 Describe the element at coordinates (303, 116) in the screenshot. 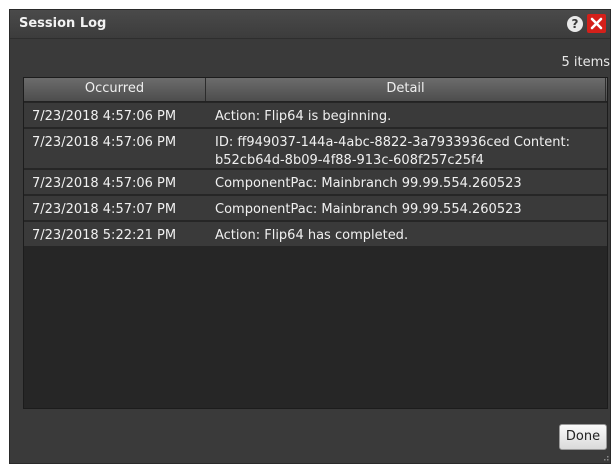

I see `cell-detail: Action: Flip64 is beginning.` at that location.